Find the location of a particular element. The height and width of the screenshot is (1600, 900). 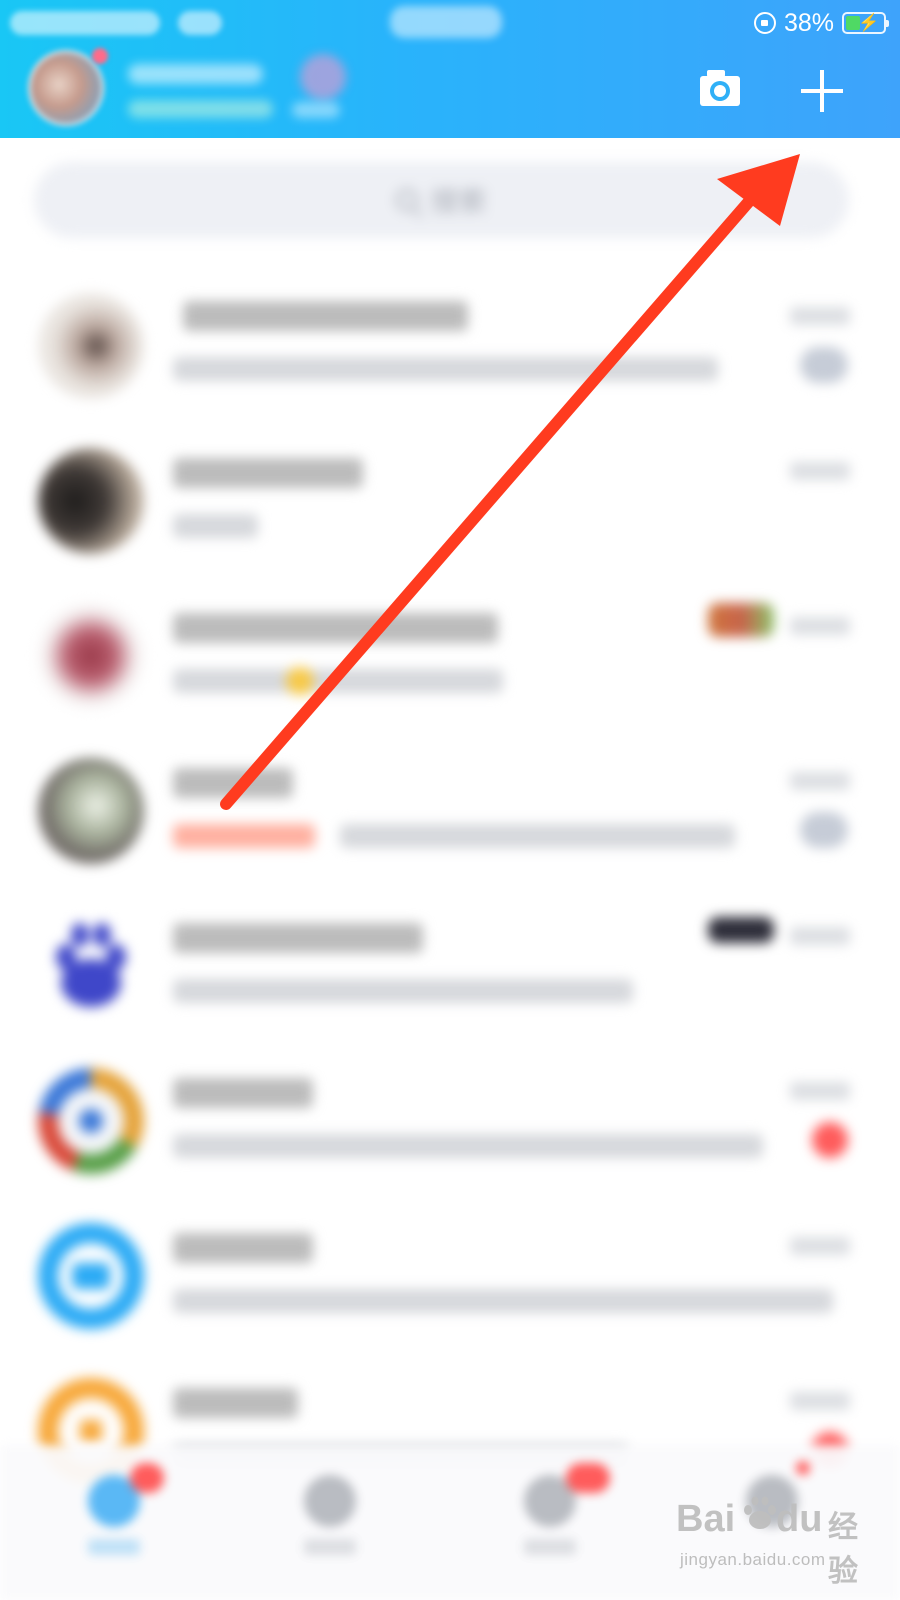

baidu-jingyan-watermark: Bai du 经验 jingyan.baidu.com is located at coordinates (776, 1539).